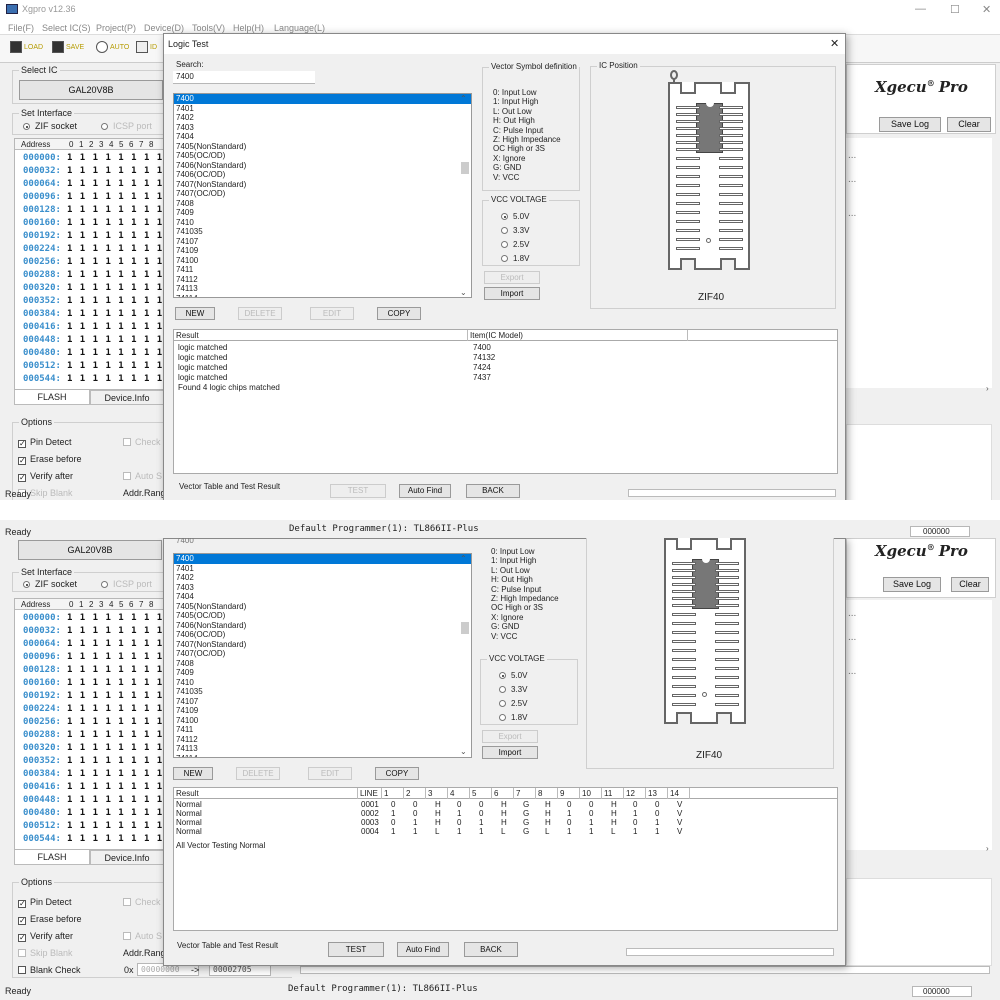 This screenshot has height=1000, width=1000. What do you see at coordinates (66, 28) in the screenshot?
I see `menu-select-ic: Select IC(S)` at bounding box center [66, 28].